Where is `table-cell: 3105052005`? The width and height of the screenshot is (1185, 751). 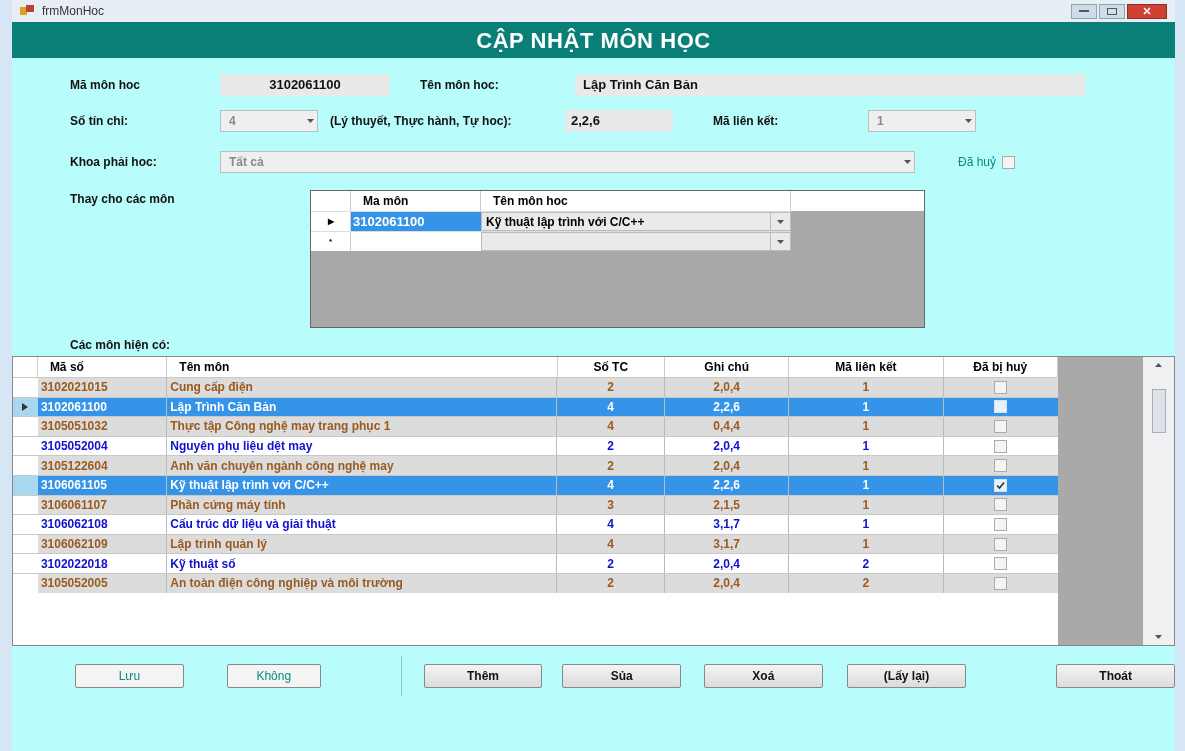
table-cell: 3105052005 is located at coordinates (102, 583).